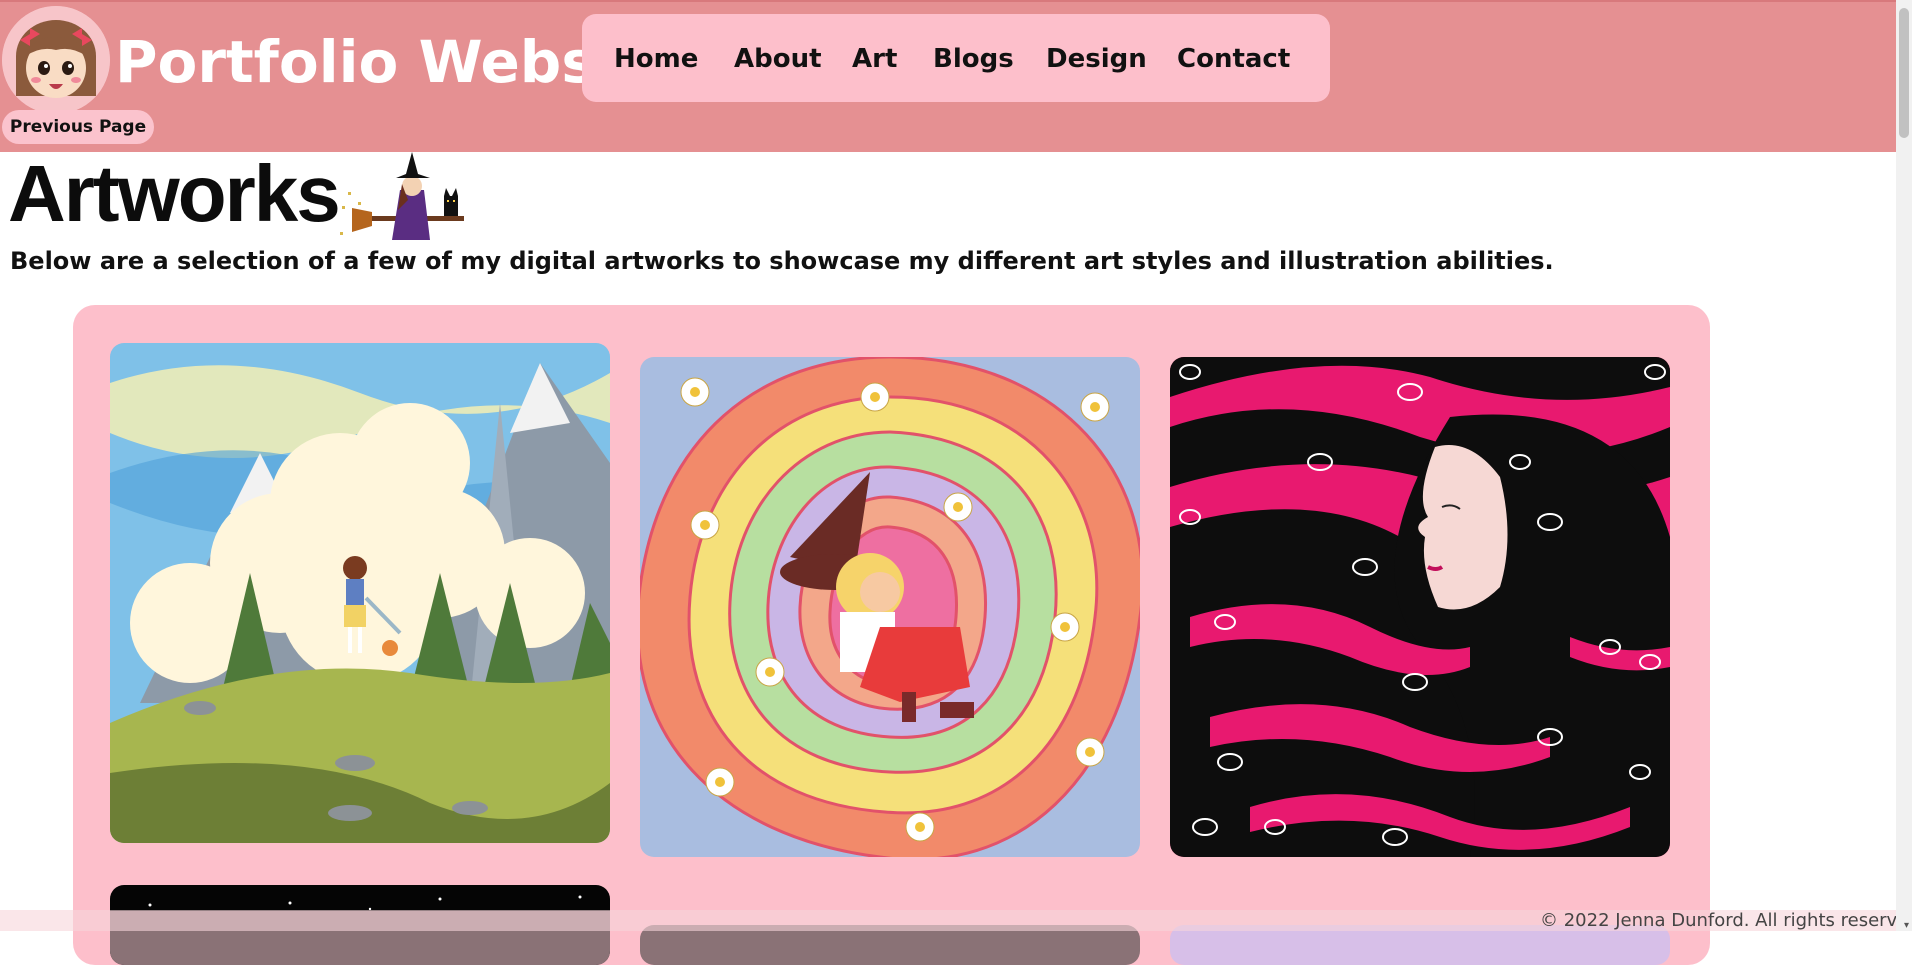 The width and height of the screenshot is (1912, 965). What do you see at coordinates (1904, 465) in the screenshot?
I see `page-scrollbar: ▾` at bounding box center [1904, 465].